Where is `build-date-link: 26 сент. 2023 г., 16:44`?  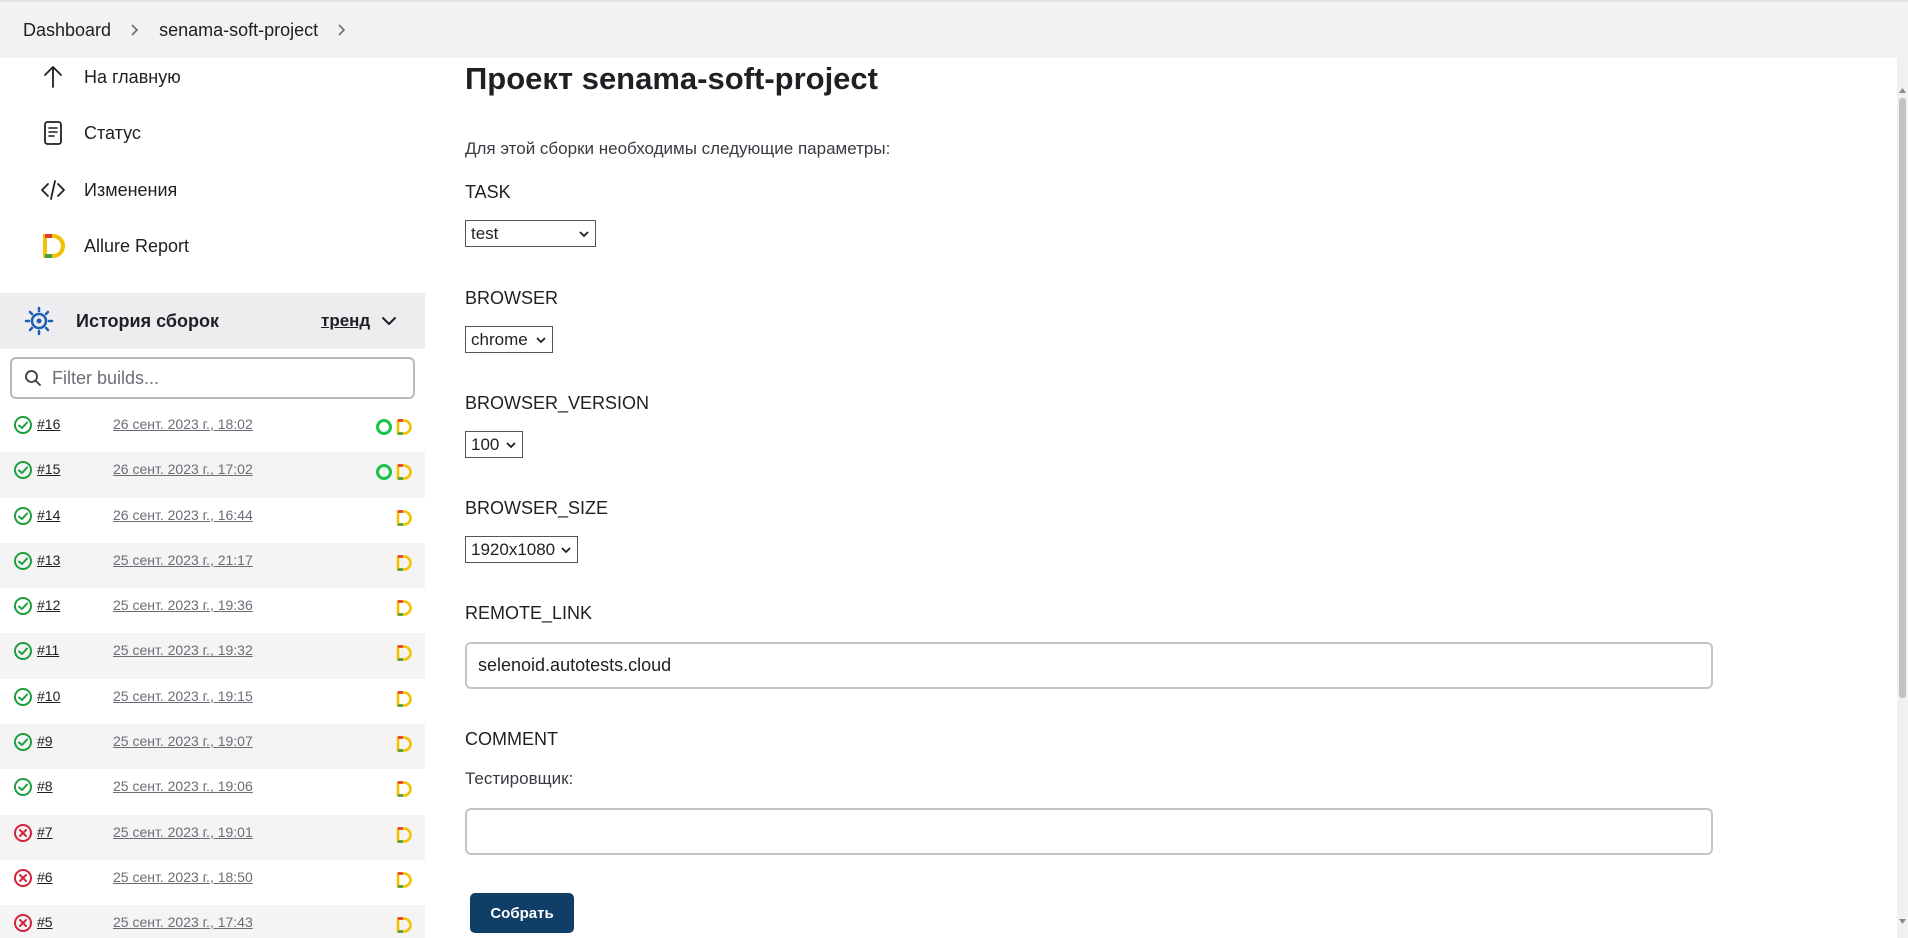
build-date-link: 26 сент. 2023 г., 16:44 is located at coordinates (183, 515).